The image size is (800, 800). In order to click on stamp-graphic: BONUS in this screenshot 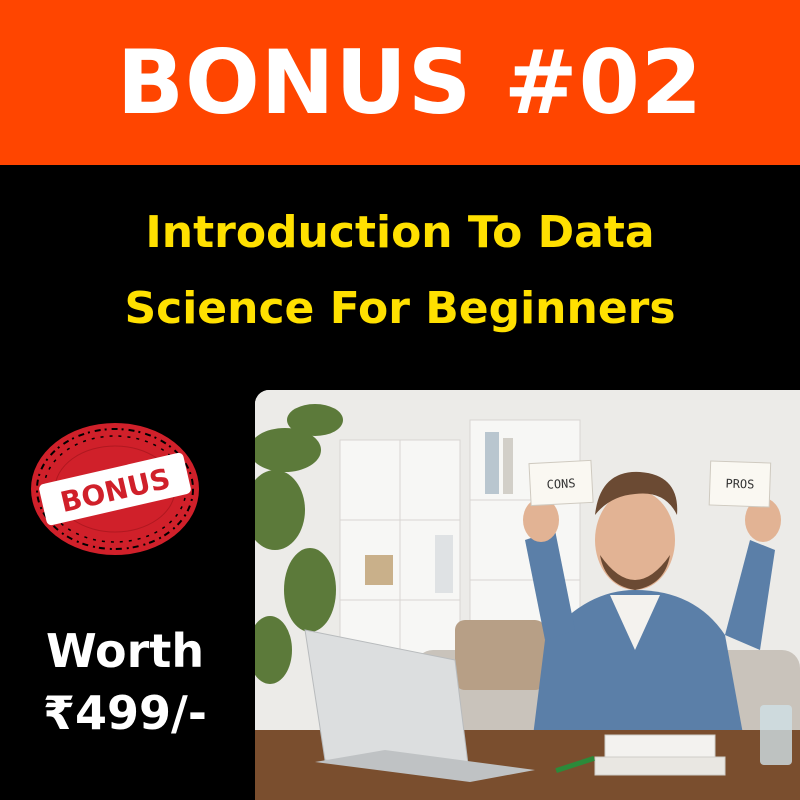, I will do `click(115, 489)`.